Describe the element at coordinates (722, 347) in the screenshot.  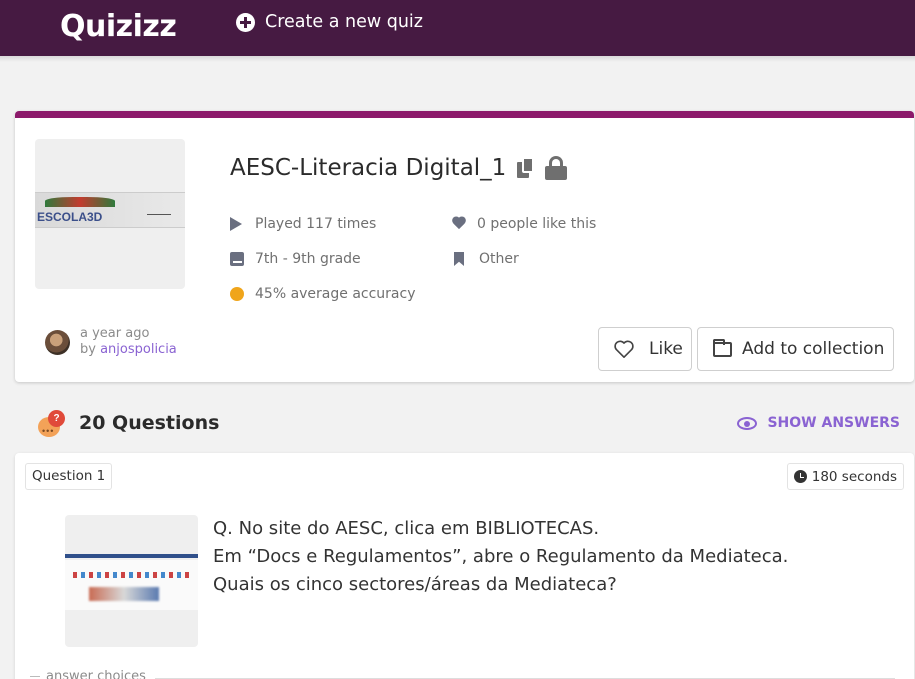
I see `folder-icon` at that location.